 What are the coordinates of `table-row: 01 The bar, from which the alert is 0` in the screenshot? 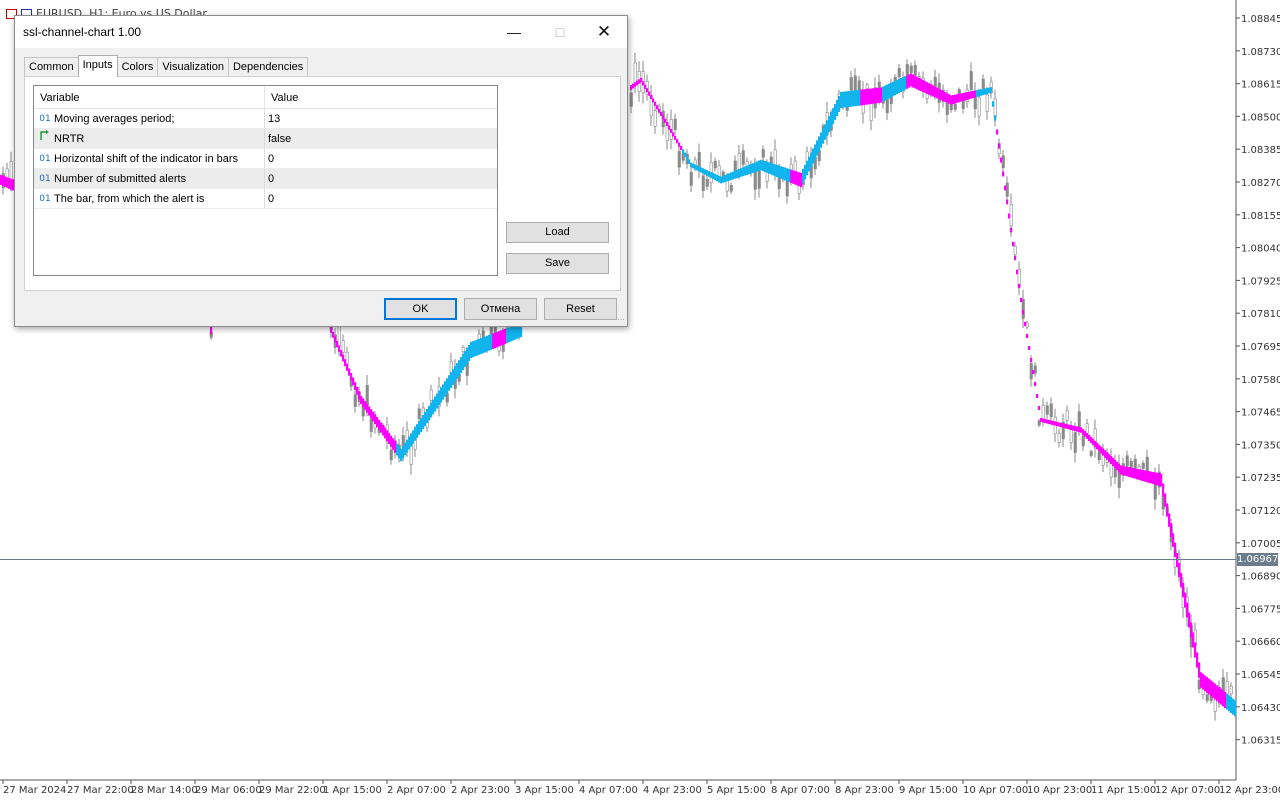 It's located at (265, 199).